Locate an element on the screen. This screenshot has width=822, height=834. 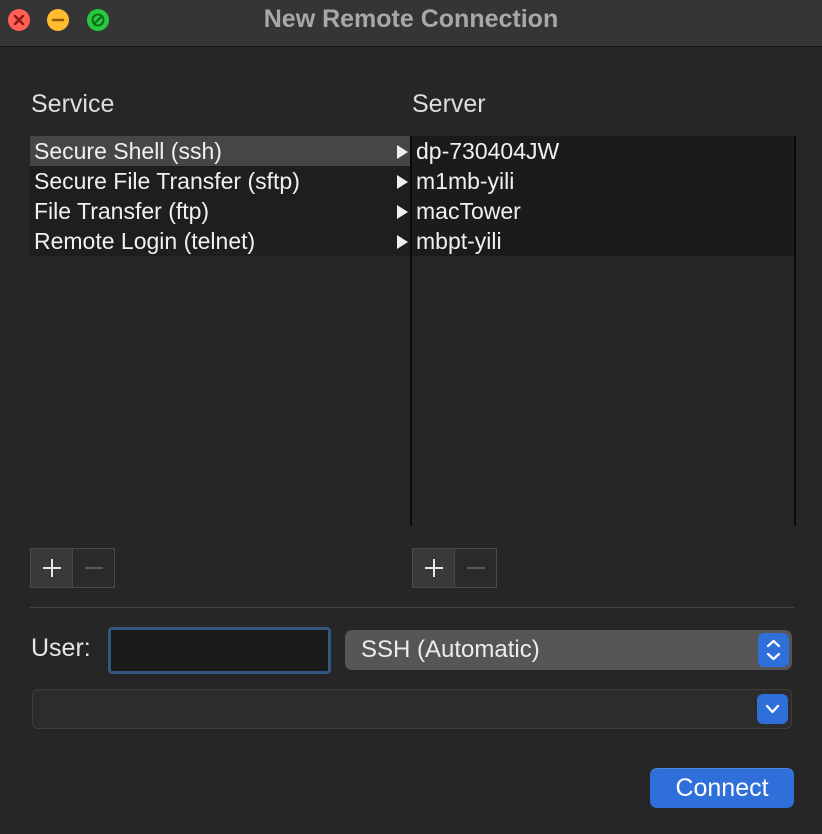
up-down-chevron-icon is located at coordinates (773, 650).